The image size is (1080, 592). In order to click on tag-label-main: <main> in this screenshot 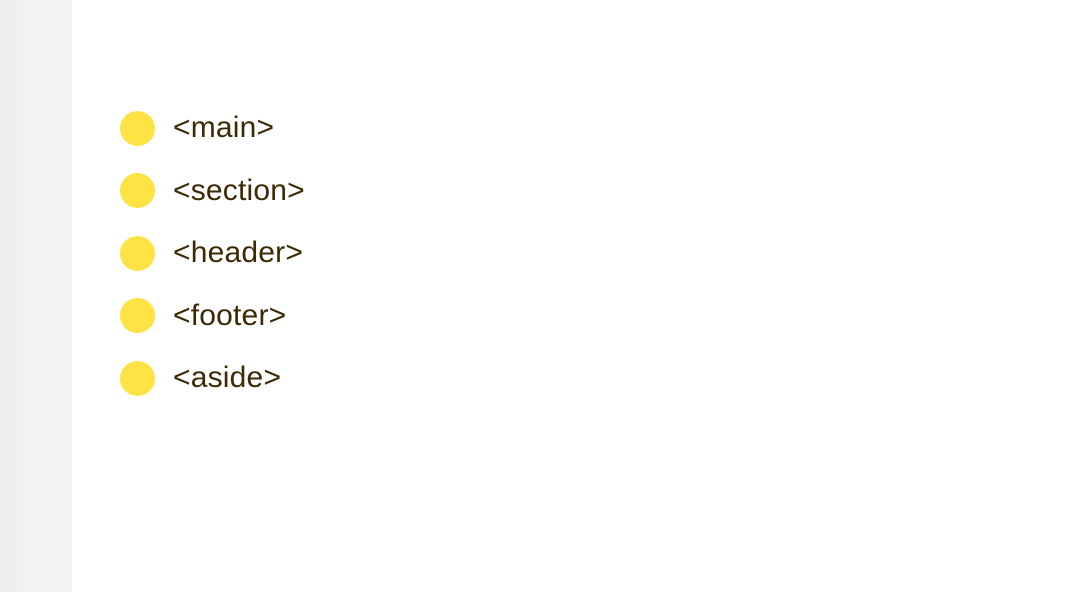, I will do `click(224, 127)`.